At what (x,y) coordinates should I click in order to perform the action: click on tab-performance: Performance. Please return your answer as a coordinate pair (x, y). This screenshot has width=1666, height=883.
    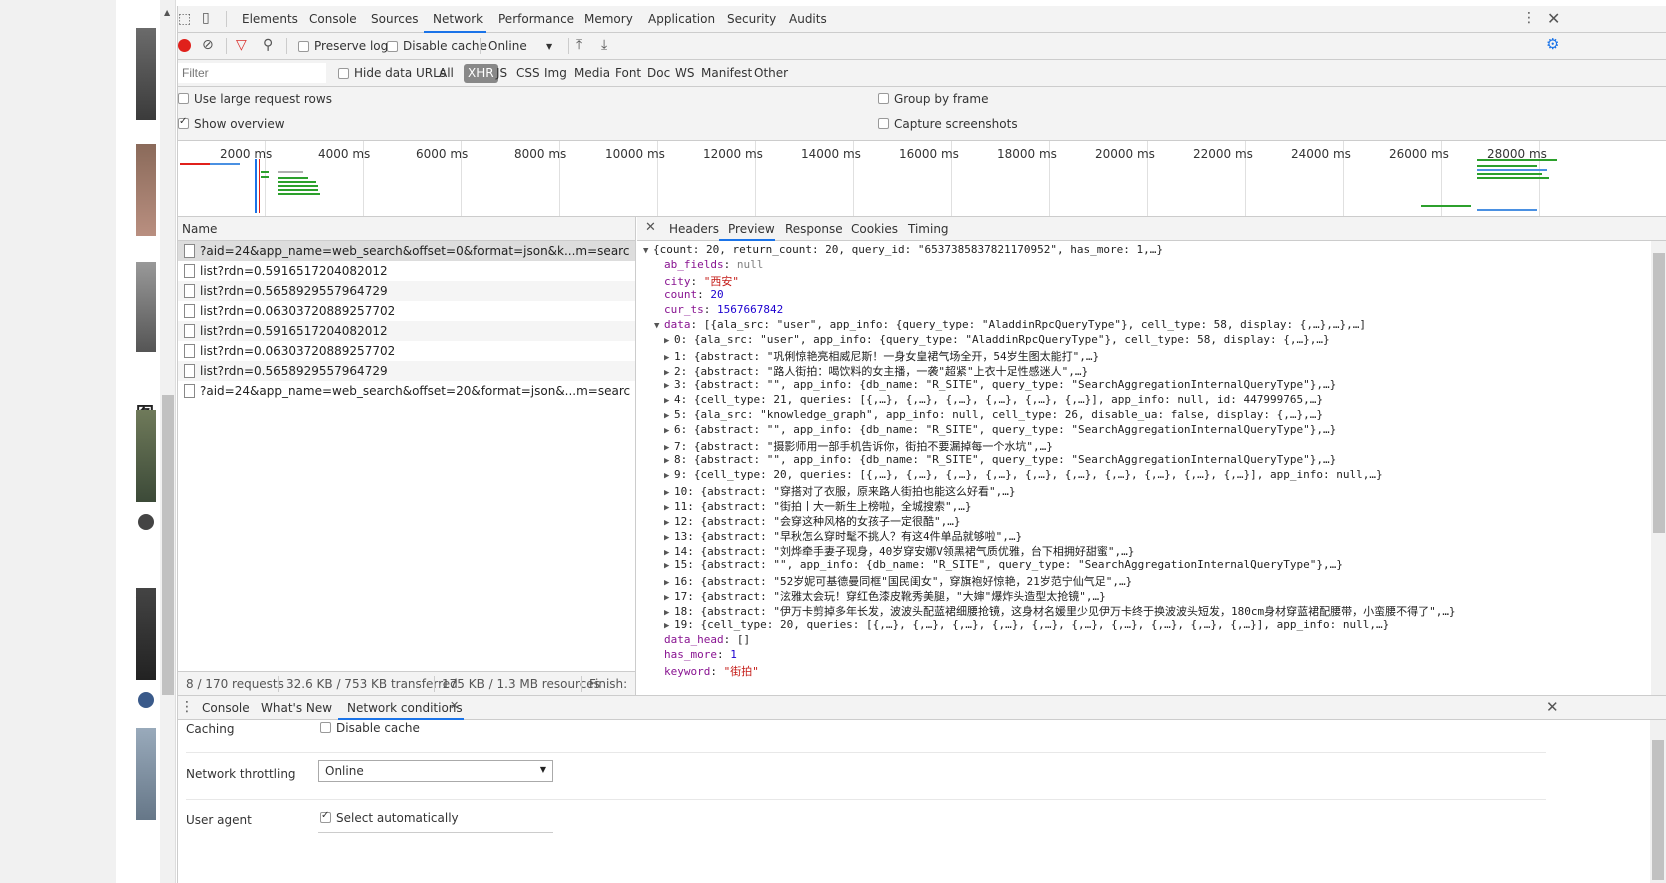
    Looking at the image, I should click on (536, 19).